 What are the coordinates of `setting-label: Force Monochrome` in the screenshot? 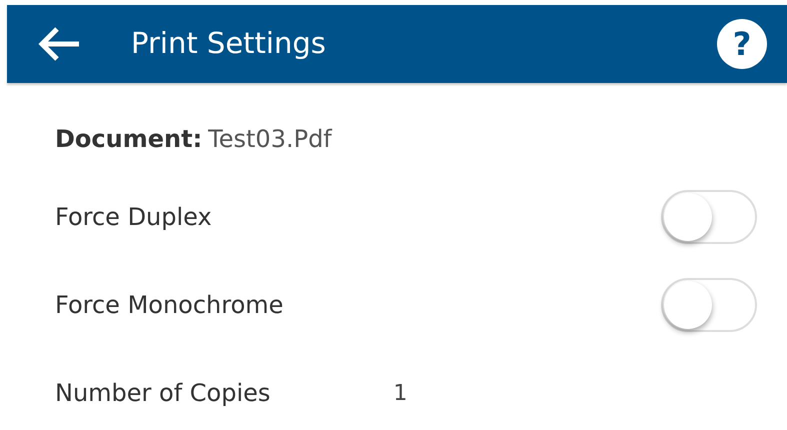 It's located at (169, 305).